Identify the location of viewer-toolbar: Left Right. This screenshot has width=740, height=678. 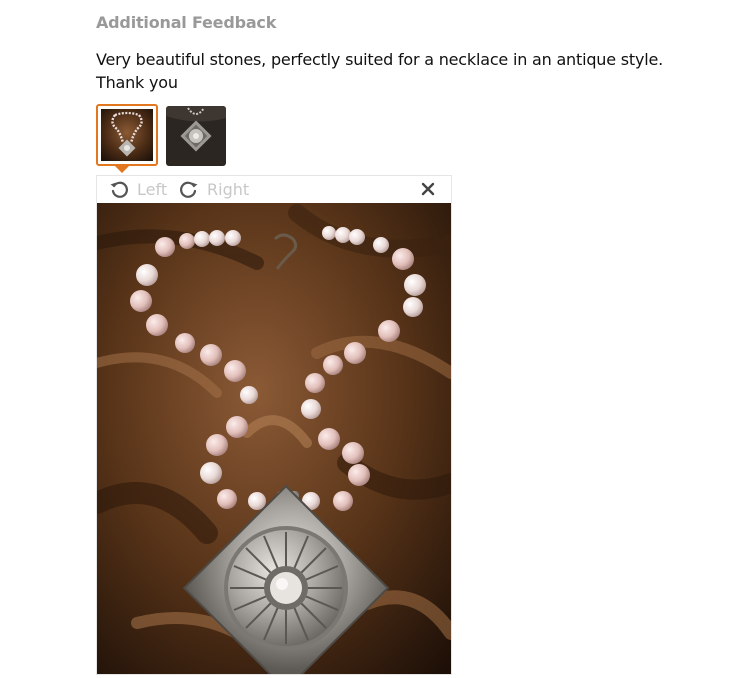
(274, 189).